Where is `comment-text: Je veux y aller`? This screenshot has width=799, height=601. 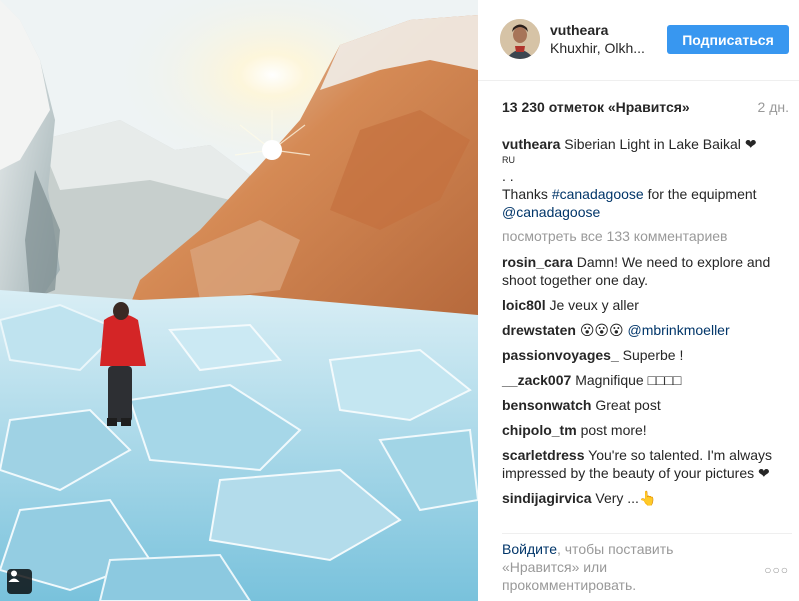 comment-text: Je veux y aller is located at coordinates (594, 305).